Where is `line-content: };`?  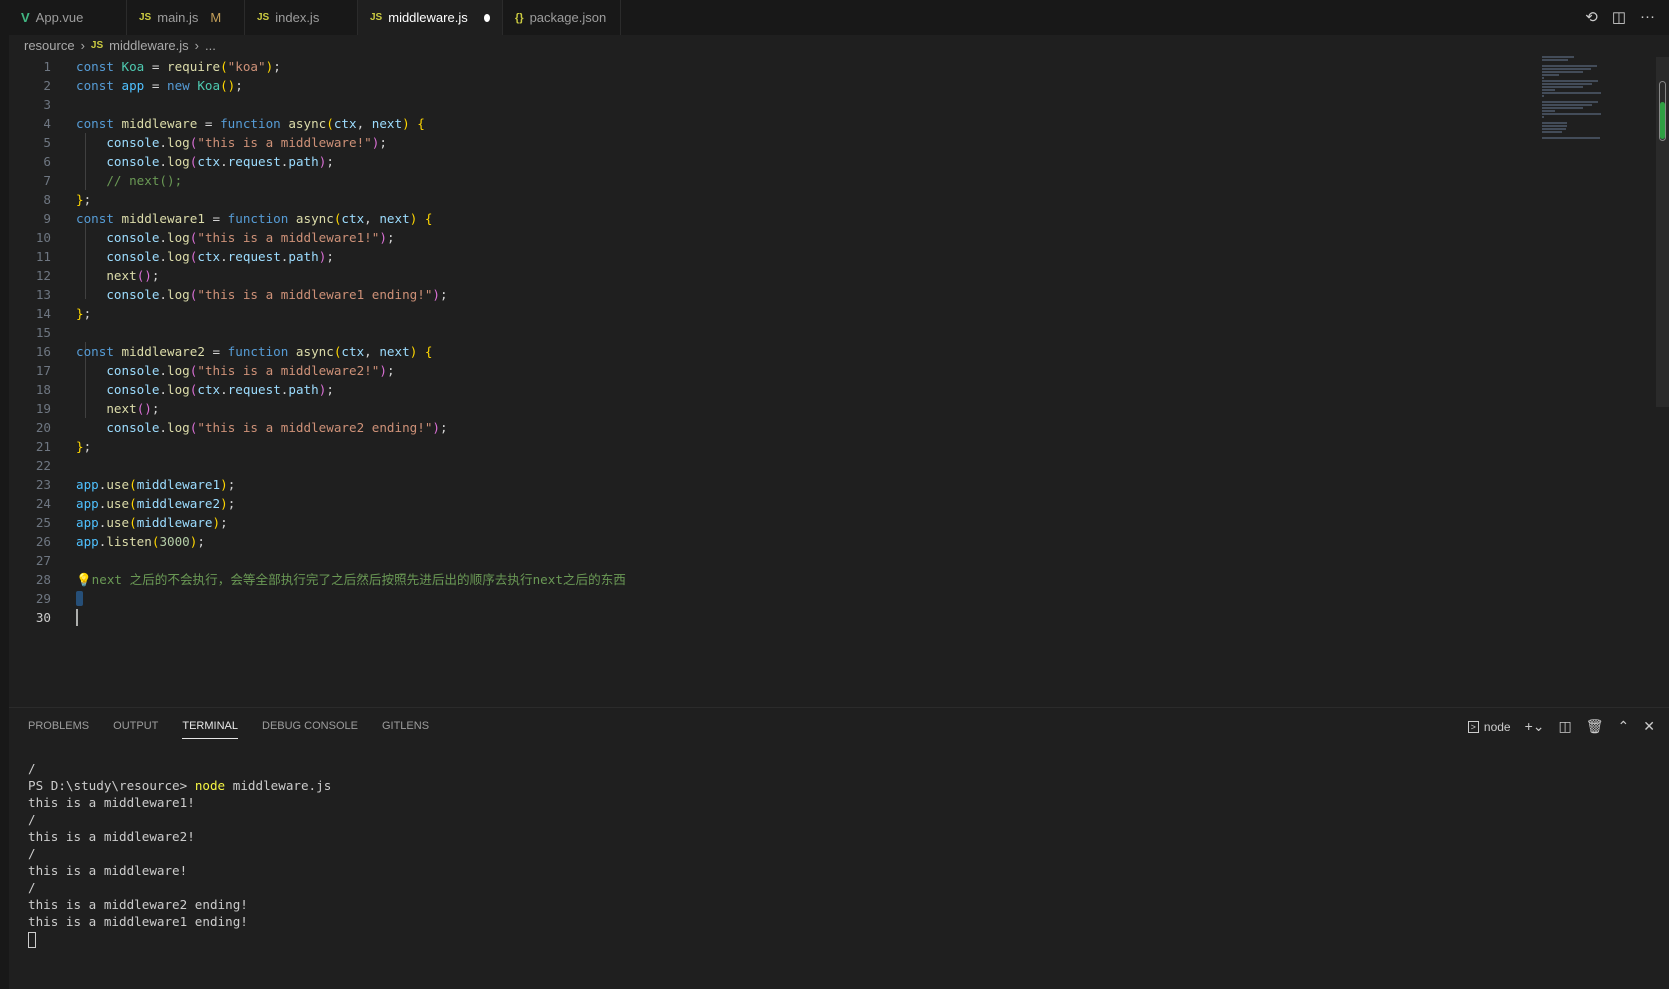 line-content: }; is located at coordinates (83, 199).